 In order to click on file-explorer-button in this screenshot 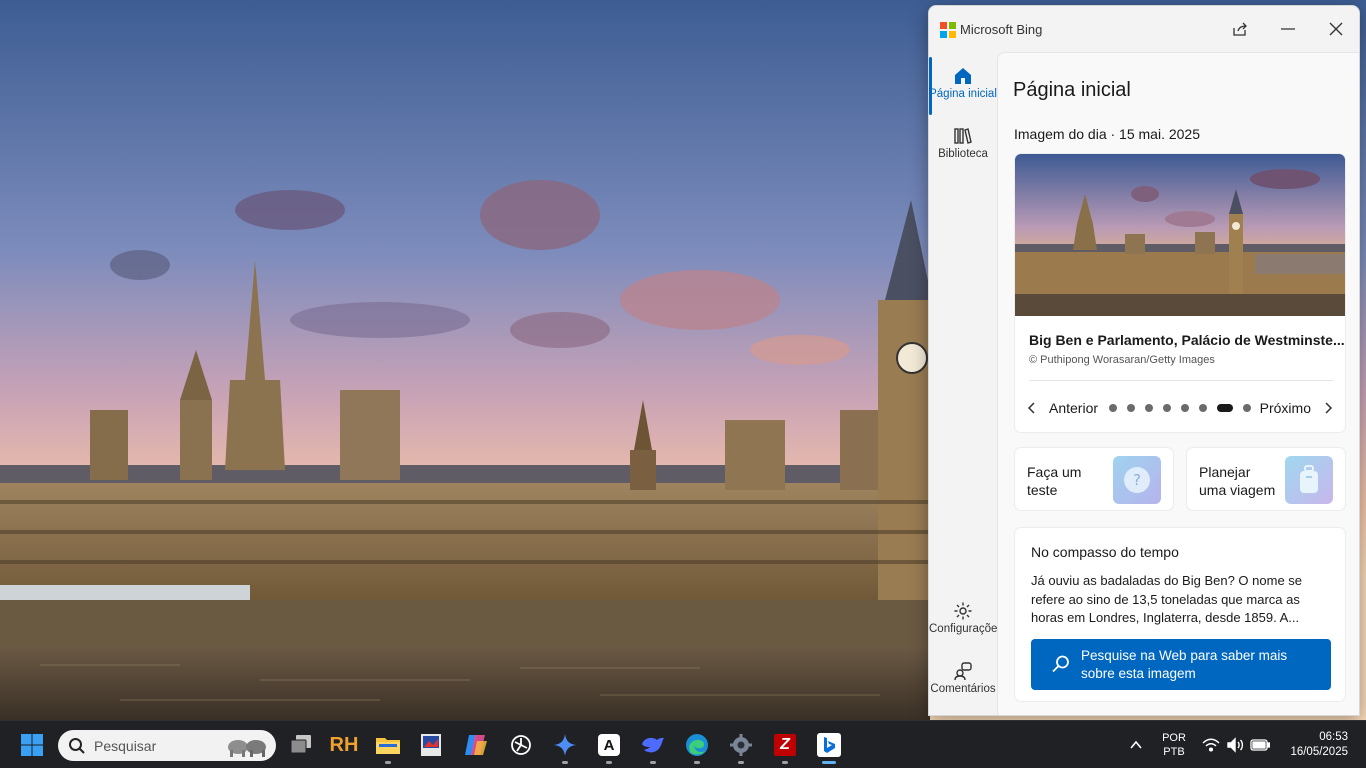, I will do `click(388, 746)`.